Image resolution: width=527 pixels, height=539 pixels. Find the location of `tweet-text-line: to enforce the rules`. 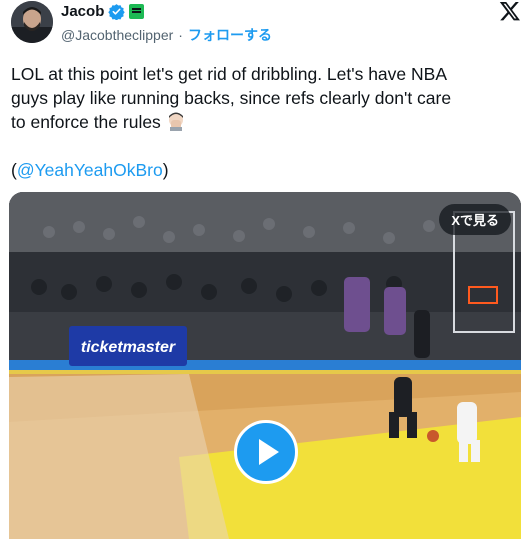

tweet-text-line: to enforce the rules is located at coordinates (263, 122).